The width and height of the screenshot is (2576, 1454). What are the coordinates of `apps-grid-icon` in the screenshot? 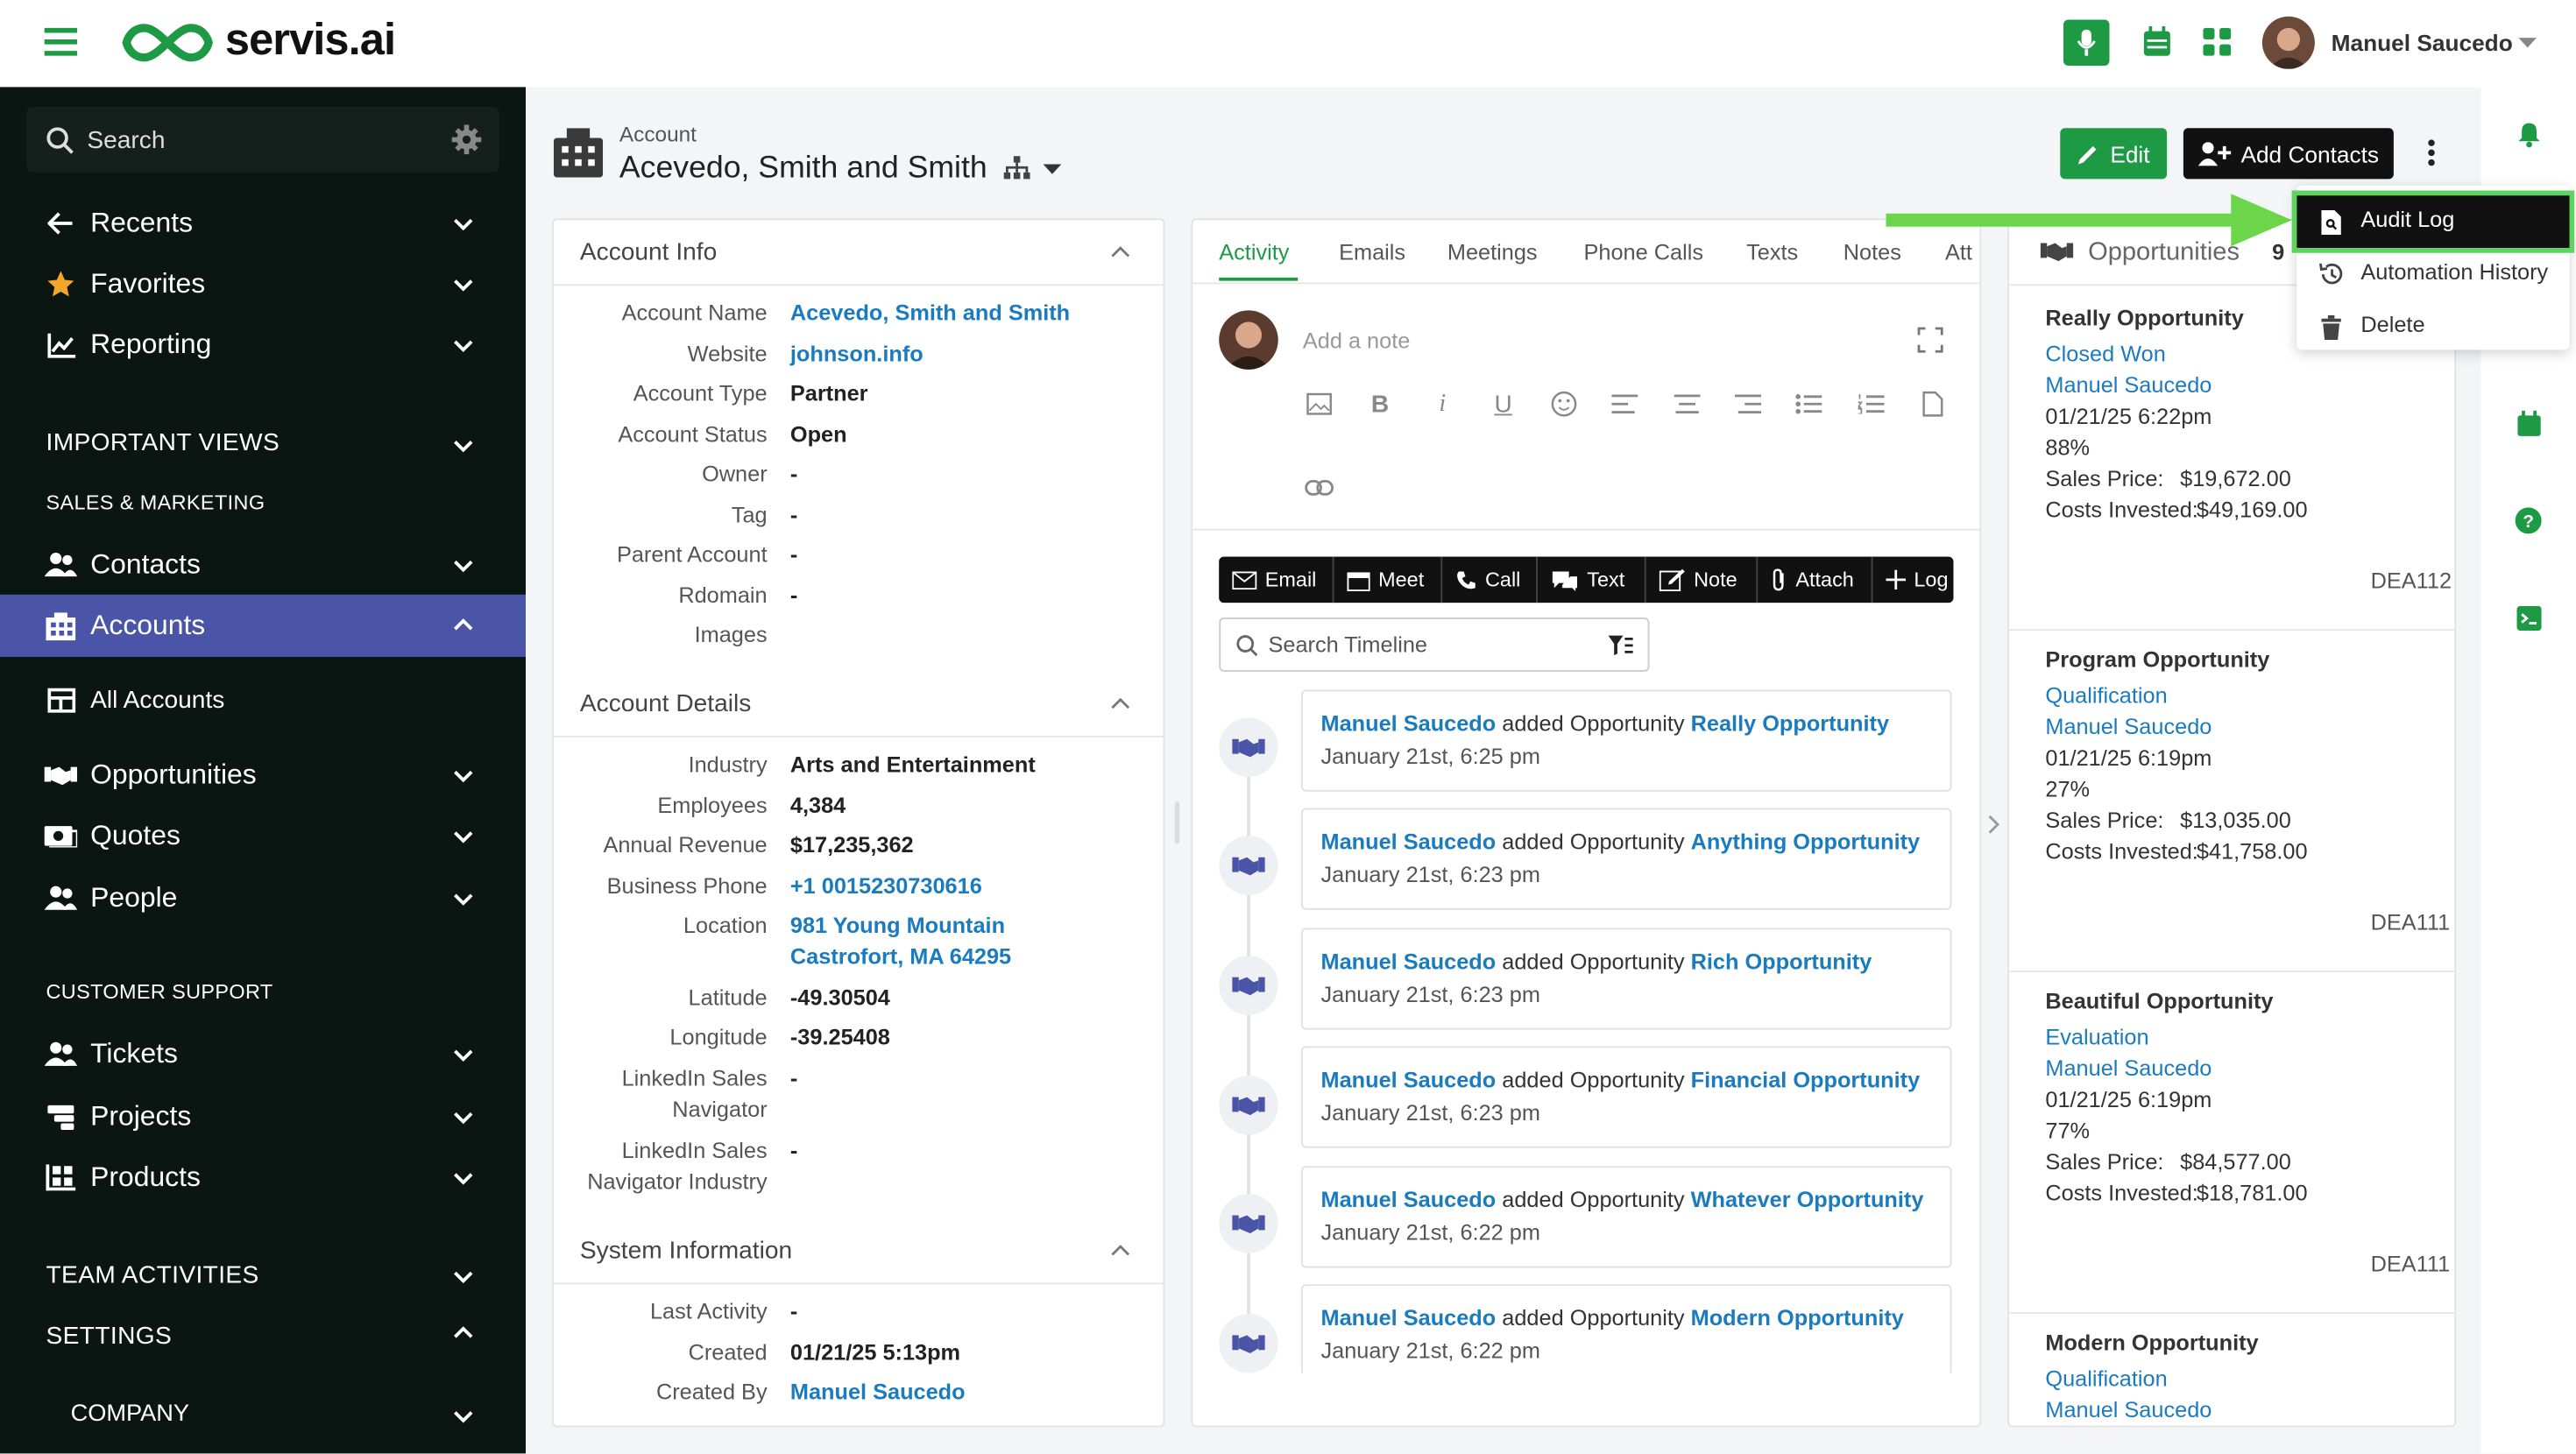 It's located at (2217, 41).